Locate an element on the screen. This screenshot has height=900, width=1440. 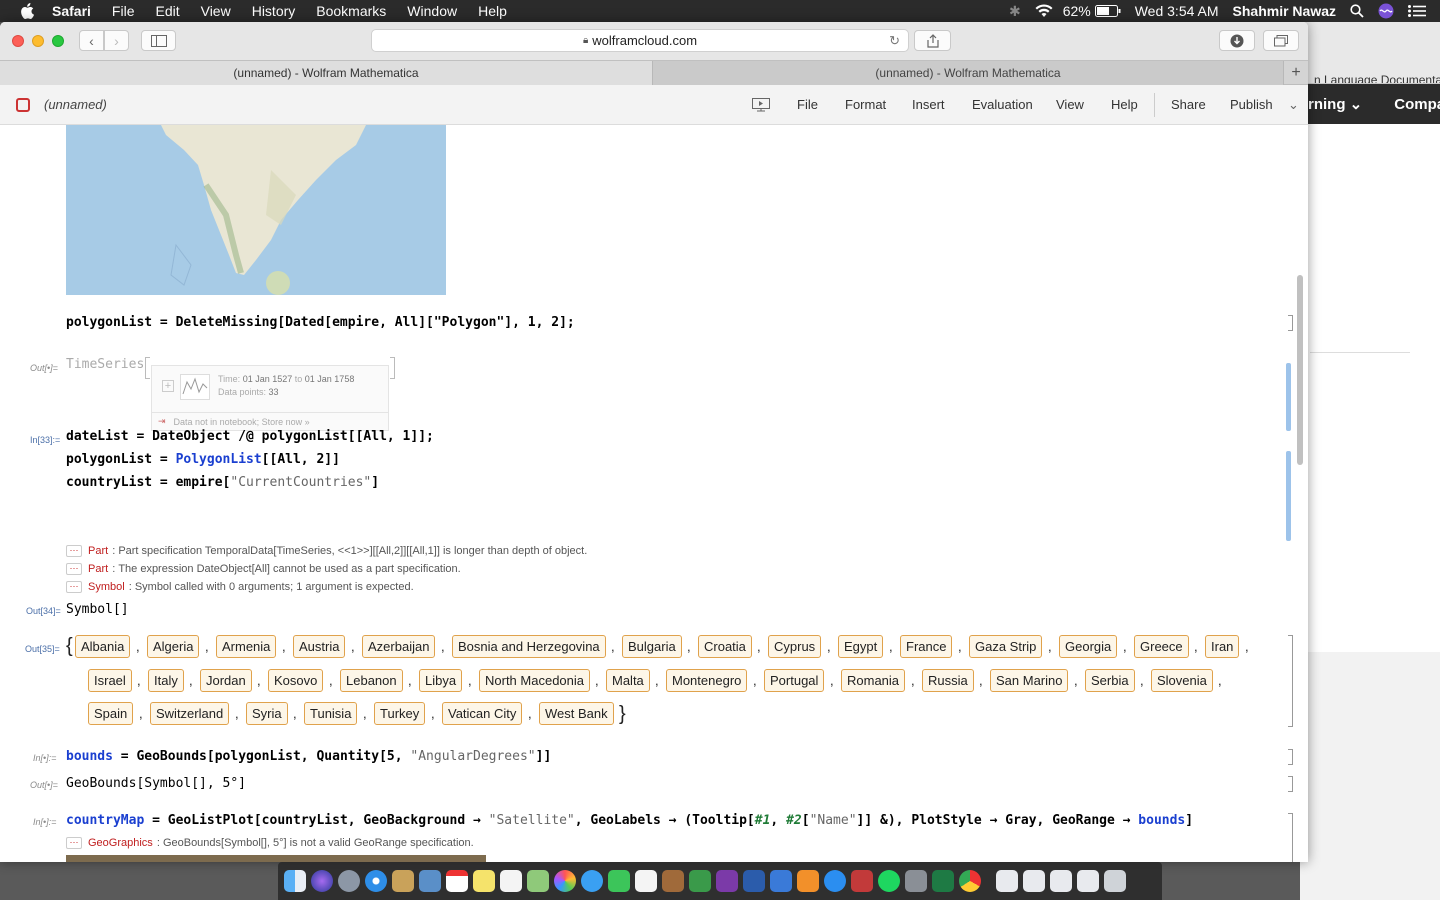
country-entity: Bulgaria is located at coordinates (652, 646).